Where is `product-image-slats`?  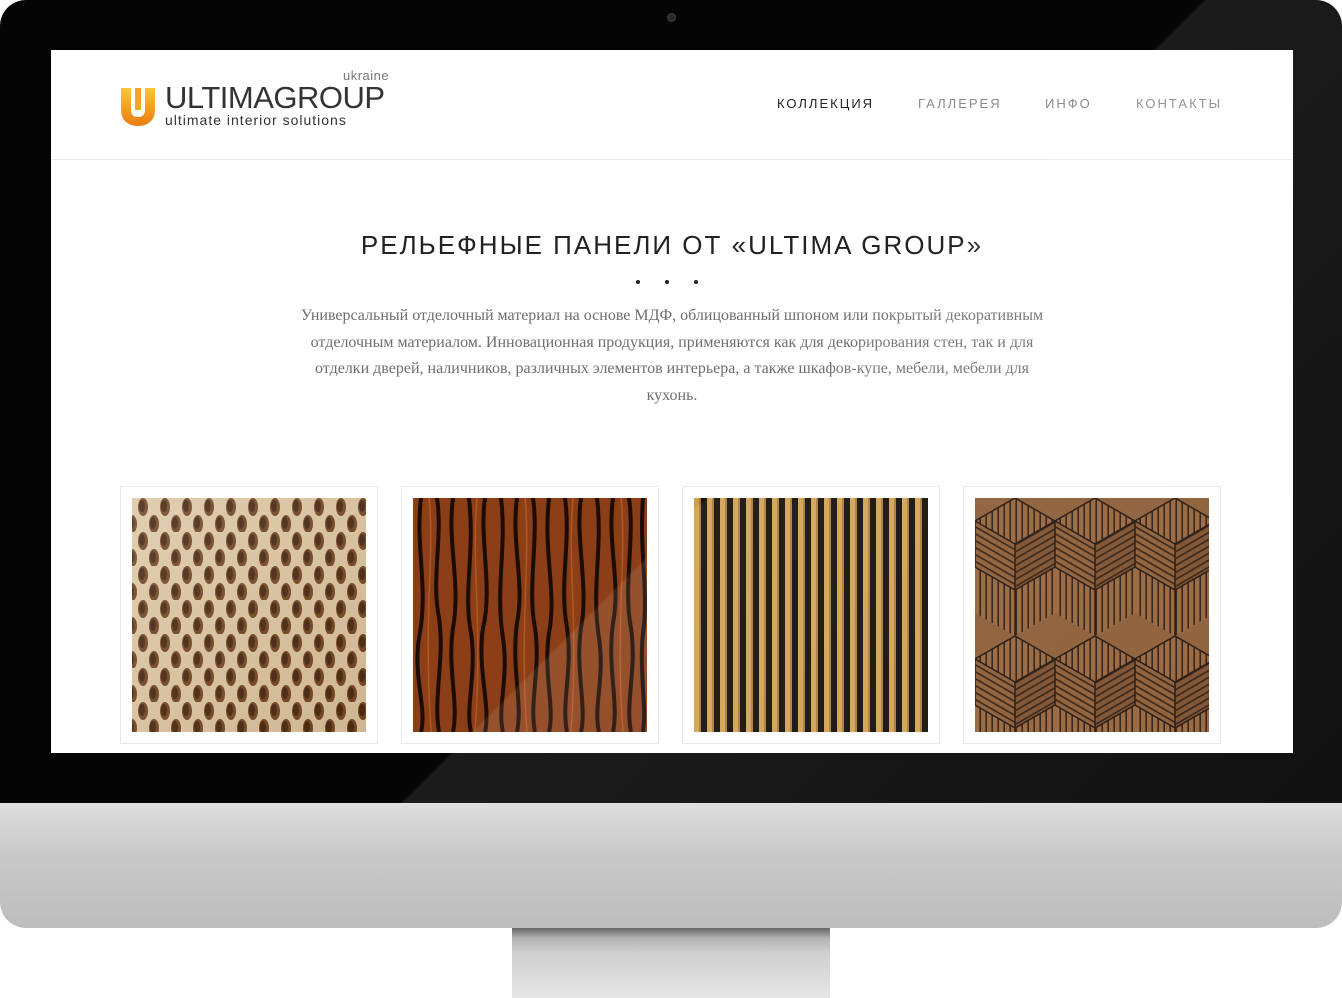
product-image-slats is located at coordinates (811, 615).